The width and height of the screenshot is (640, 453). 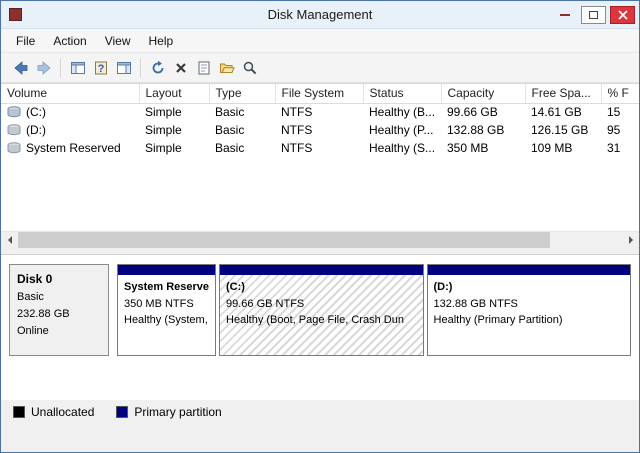 What do you see at coordinates (320, 438) in the screenshot?
I see `bottom-spacer` at bounding box center [320, 438].